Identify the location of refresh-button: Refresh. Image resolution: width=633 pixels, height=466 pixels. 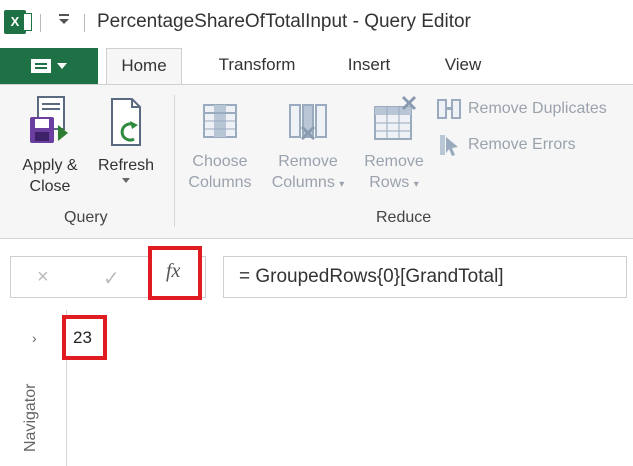
(126, 139).